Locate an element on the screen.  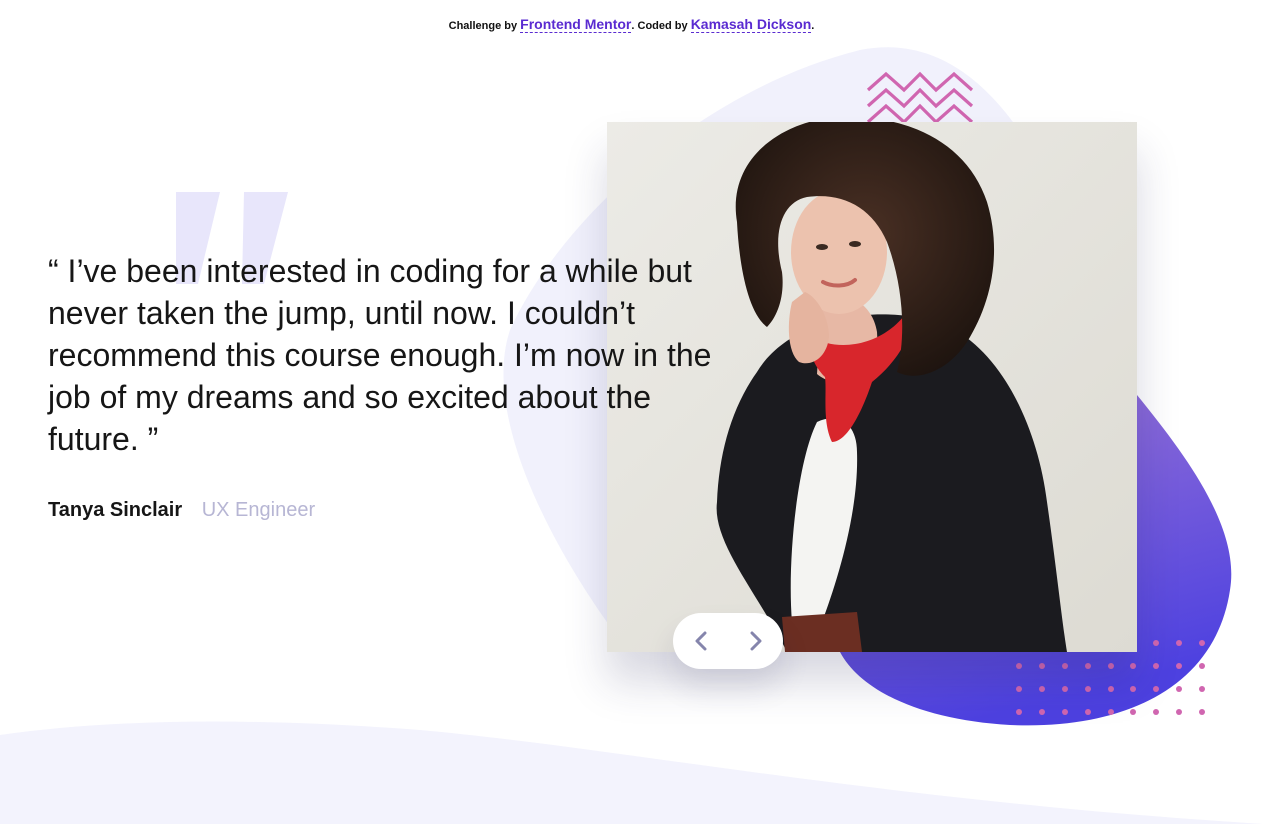
testimonial-author: Tanya Sinclair UX Engineer is located at coordinates (181, 510).